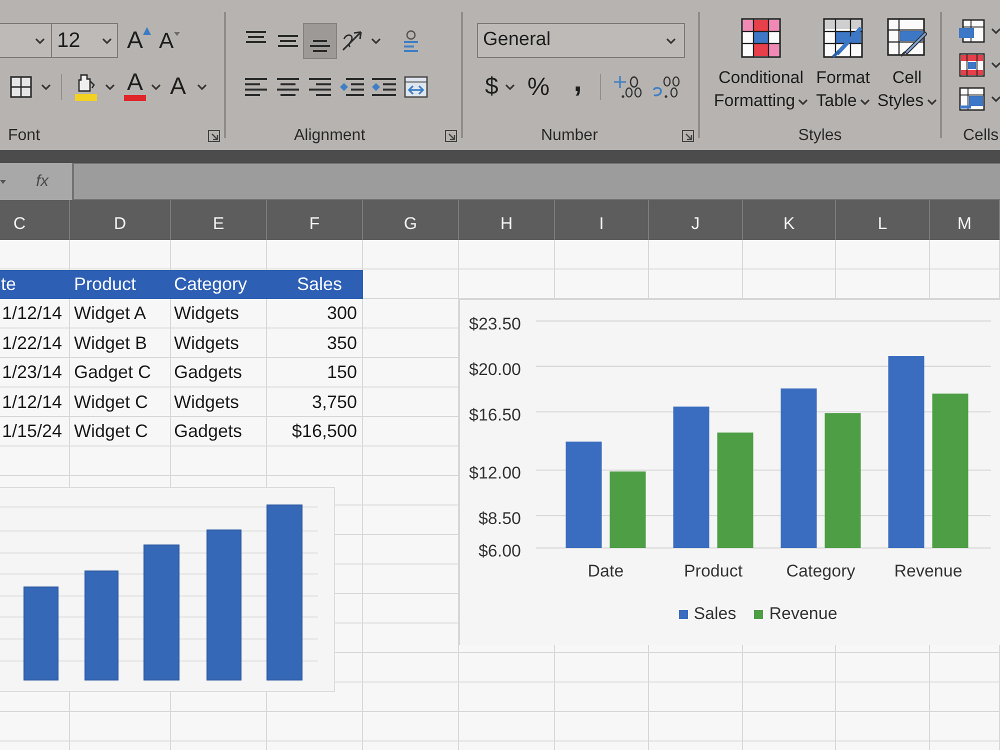 This screenshot has height=750, width=1000. I want to click on comma-style-button: ,, so click(578, 87).